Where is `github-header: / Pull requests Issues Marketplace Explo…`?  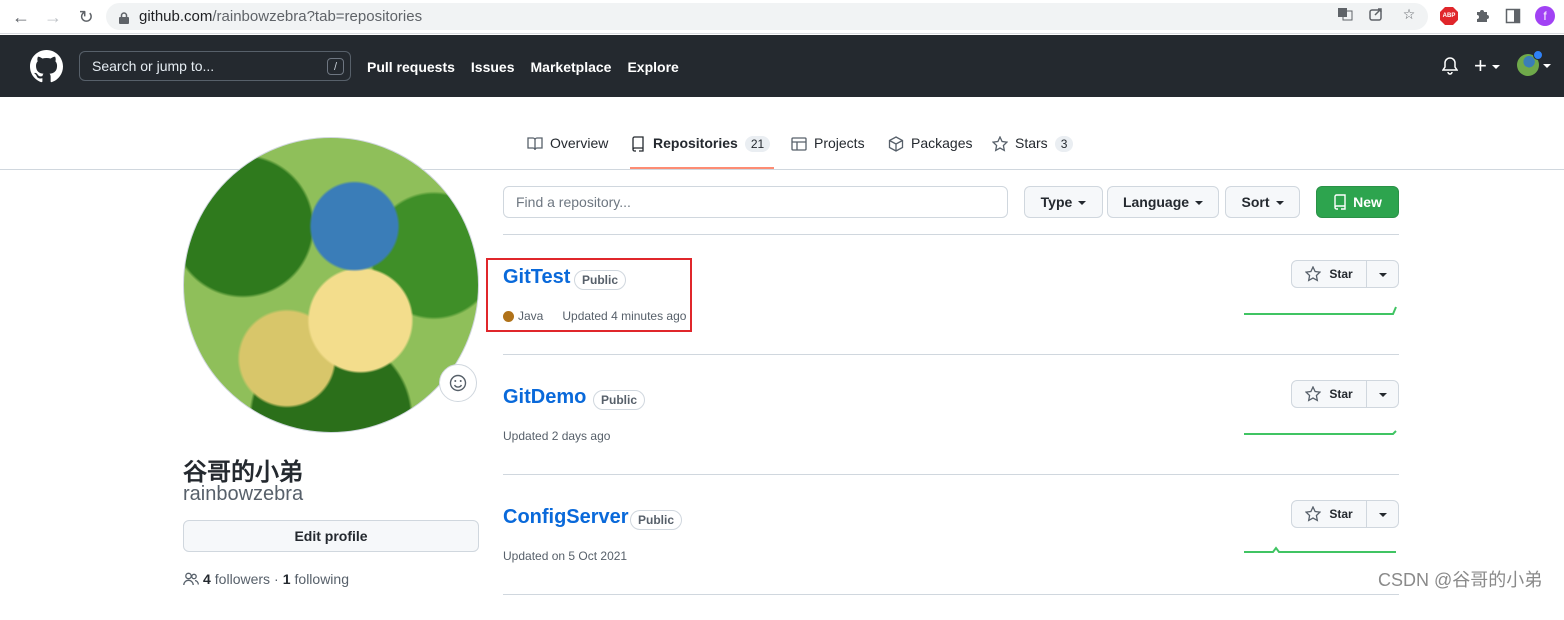 github-header: / Pull requests Issues Marketplace Explo… is located at coordinates (782, 66).